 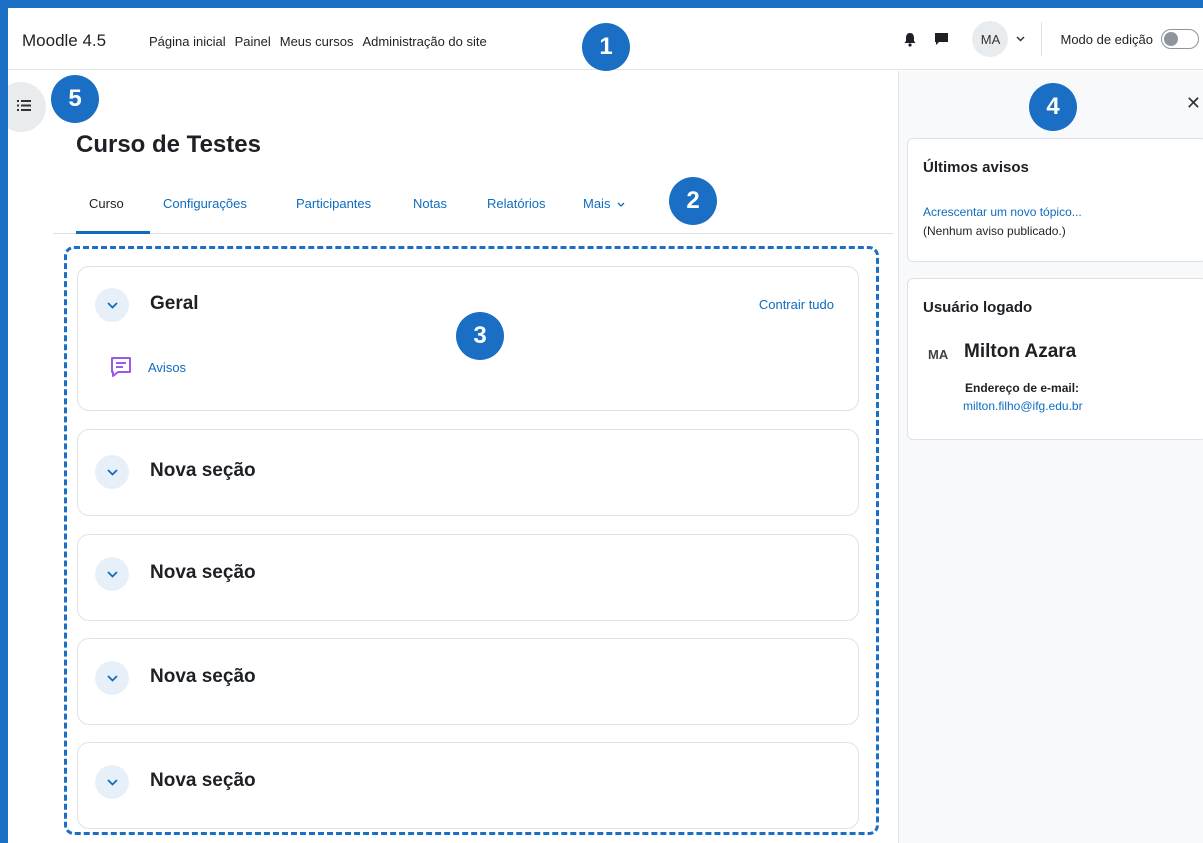 I want to click on nav-link-my-courses: Meus cursos, so click(x=317, y=41).